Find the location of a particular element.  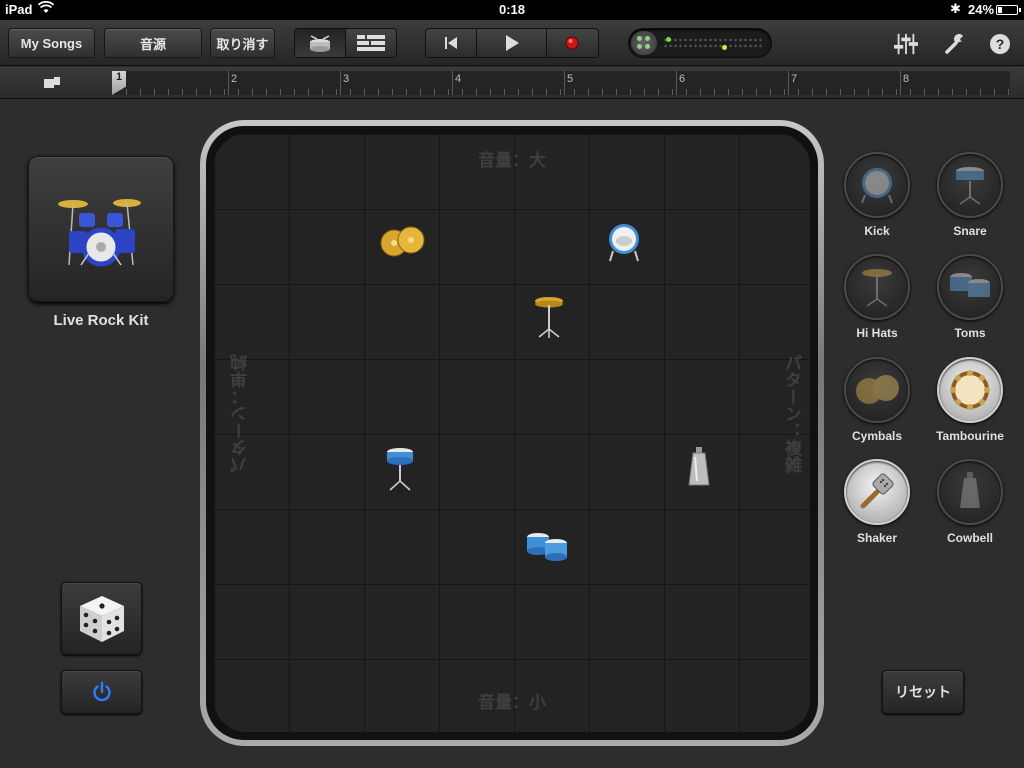

instrument-shaker: Shaker is located at coordinates (877, 502).